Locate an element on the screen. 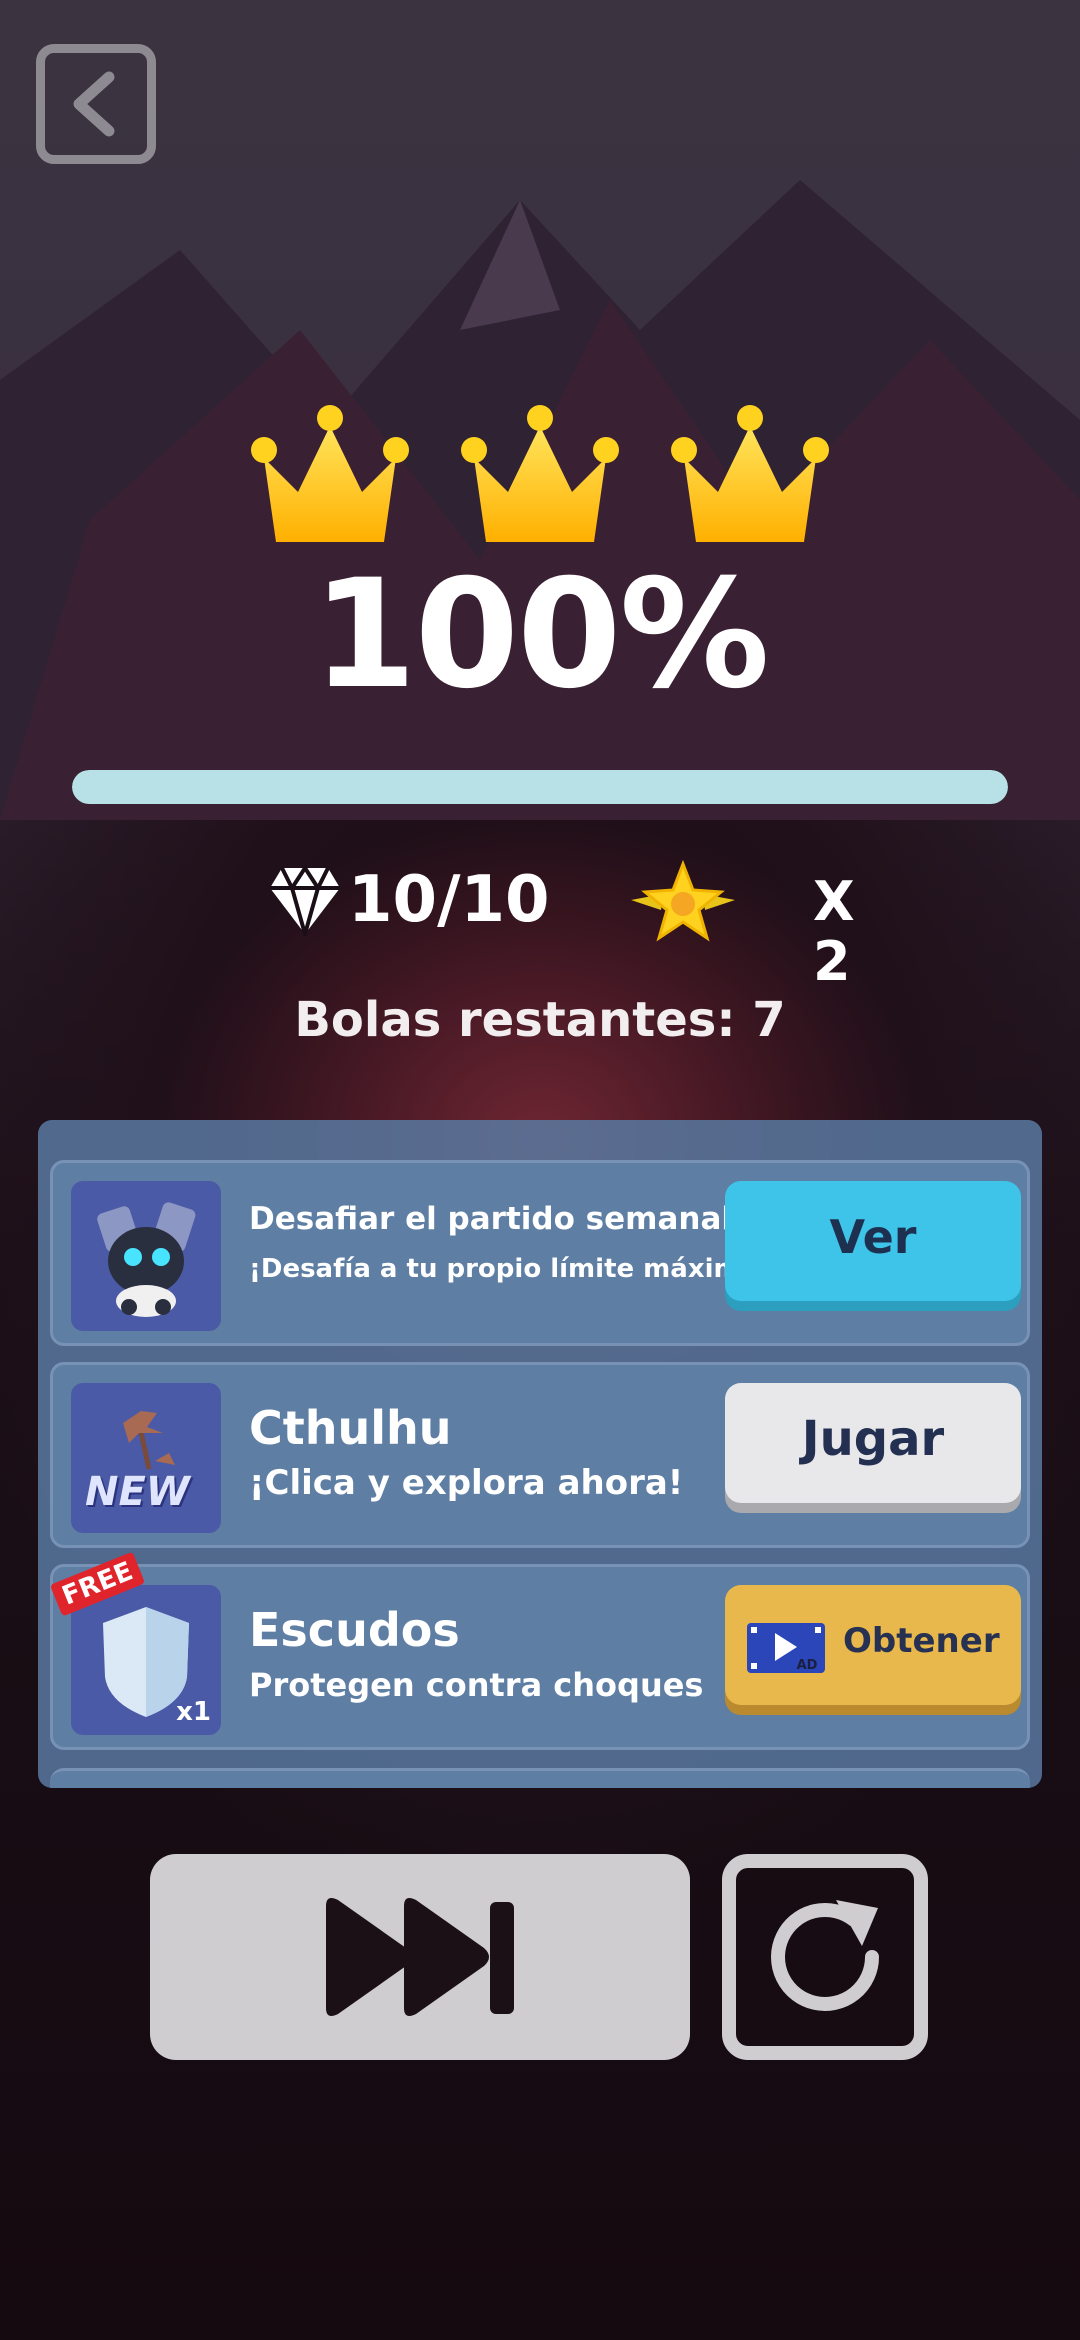 This screenshot has width=1080, height=2340. progress-fill is located at coordinates (540, 787).